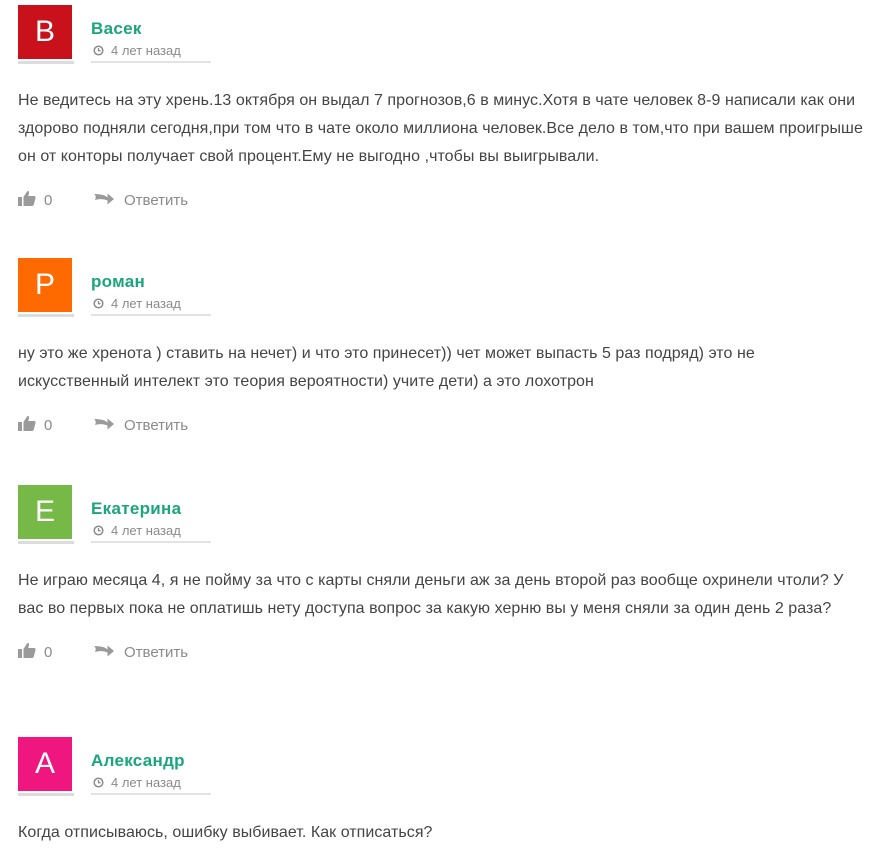 The height and width of the screenshot is (850, 880). I want to click on comment-header: В Васек 4 лет назад, so click(443, 35).